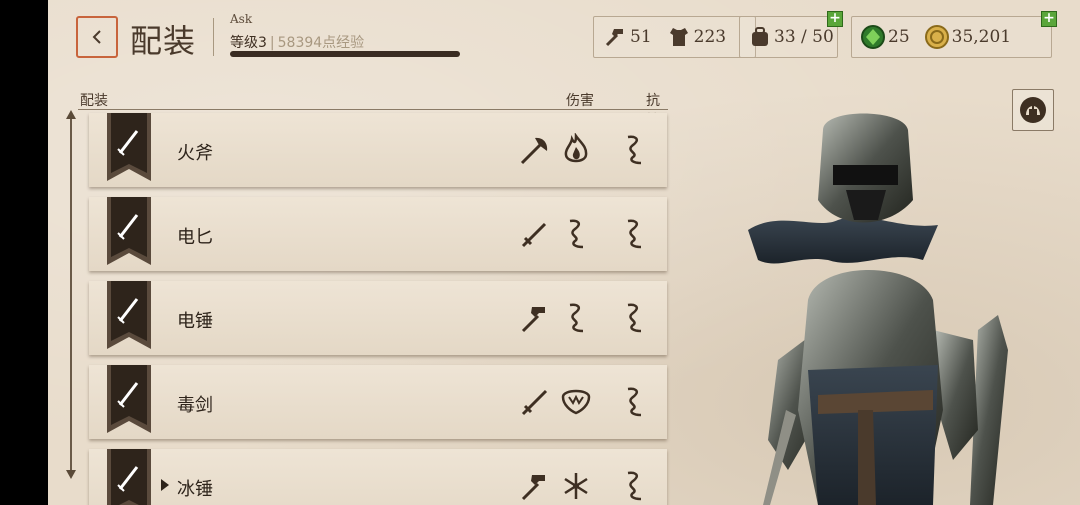 The width and height of the screenshot is (1080, 505). What do you see at coordinates (378, 477) in the screenshot?
I see `loadout-row-selected: 冰锤` at bounding box center [378, 477].